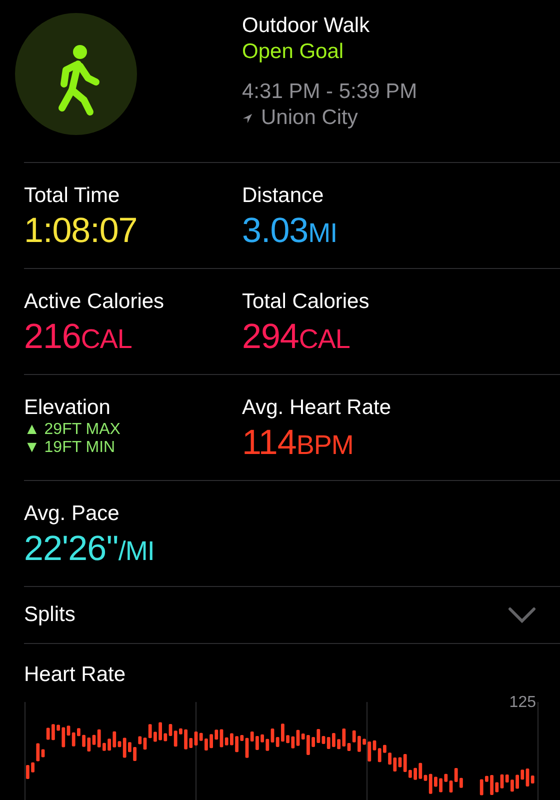 This screenshot has width=560, height=800. I want to click on metric-label: Avg. Heart Rate, so click(317, 408).